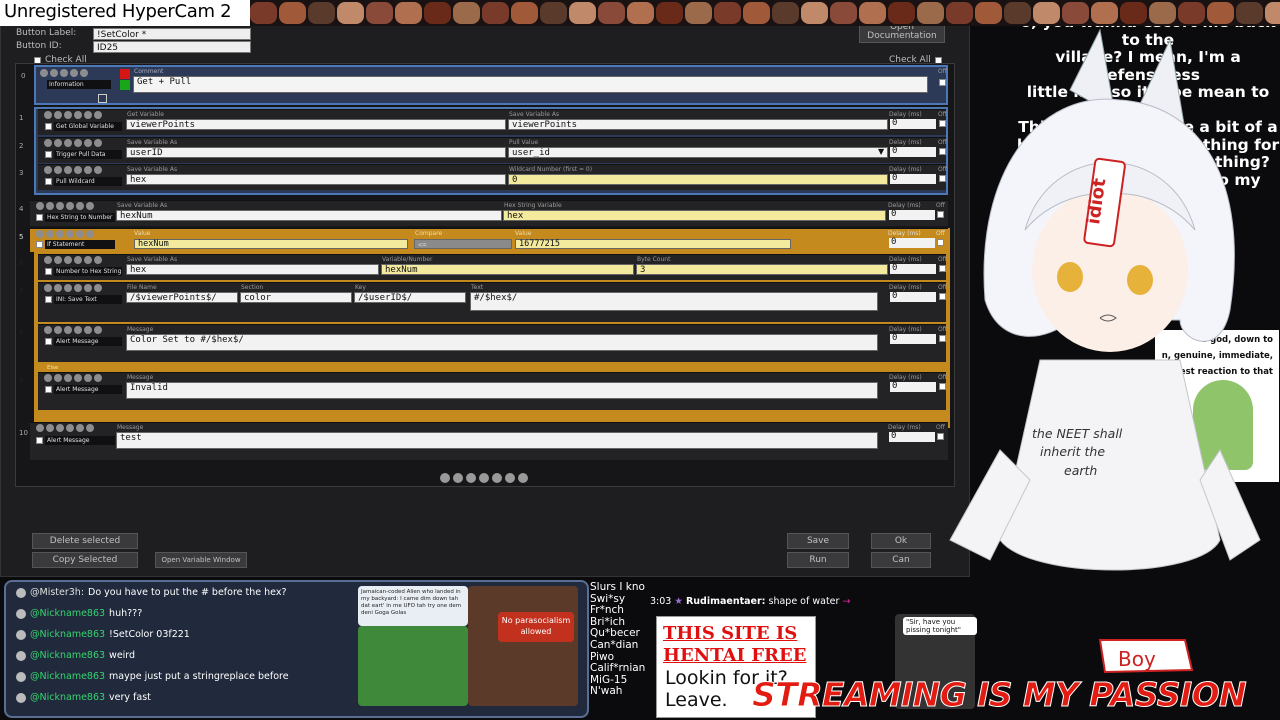 This screenshot has height=720, width=1280. I want to click on save-variable-input: userID, so click(316, 152).